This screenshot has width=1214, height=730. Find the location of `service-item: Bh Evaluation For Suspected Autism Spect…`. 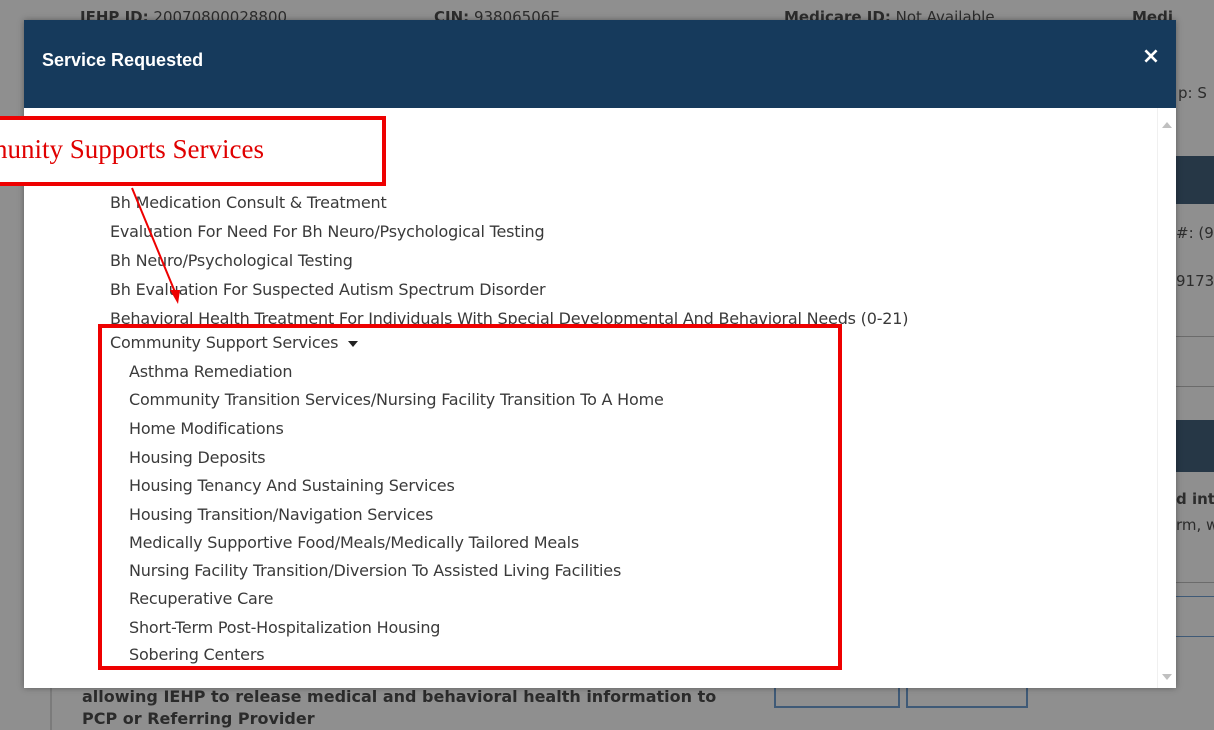

service-item: Bh Evaluation For Suspected Autism Spect… is located at coordinates (328, 289).